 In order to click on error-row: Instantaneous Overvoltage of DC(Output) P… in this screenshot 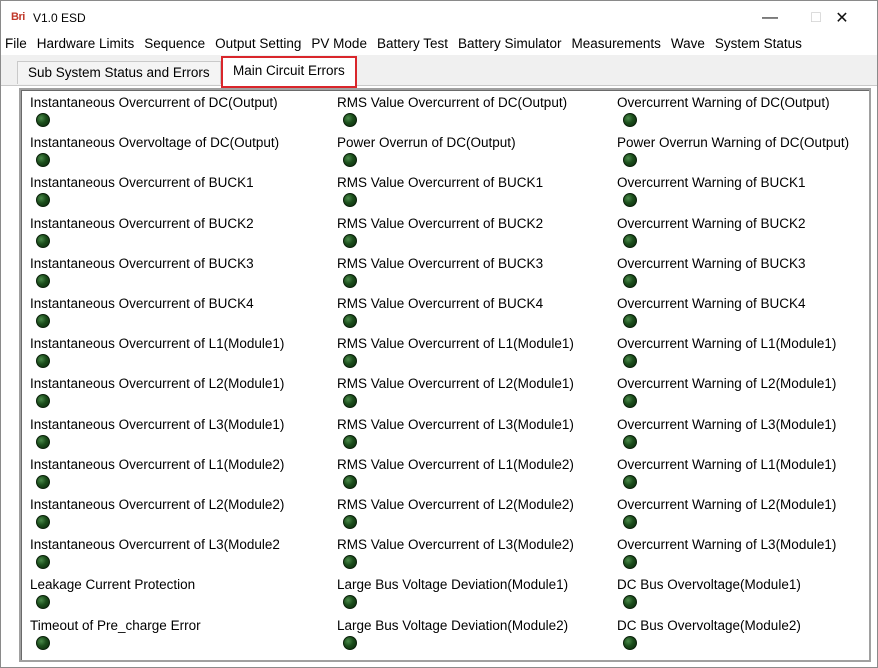, I will do `click(445, 154)`.